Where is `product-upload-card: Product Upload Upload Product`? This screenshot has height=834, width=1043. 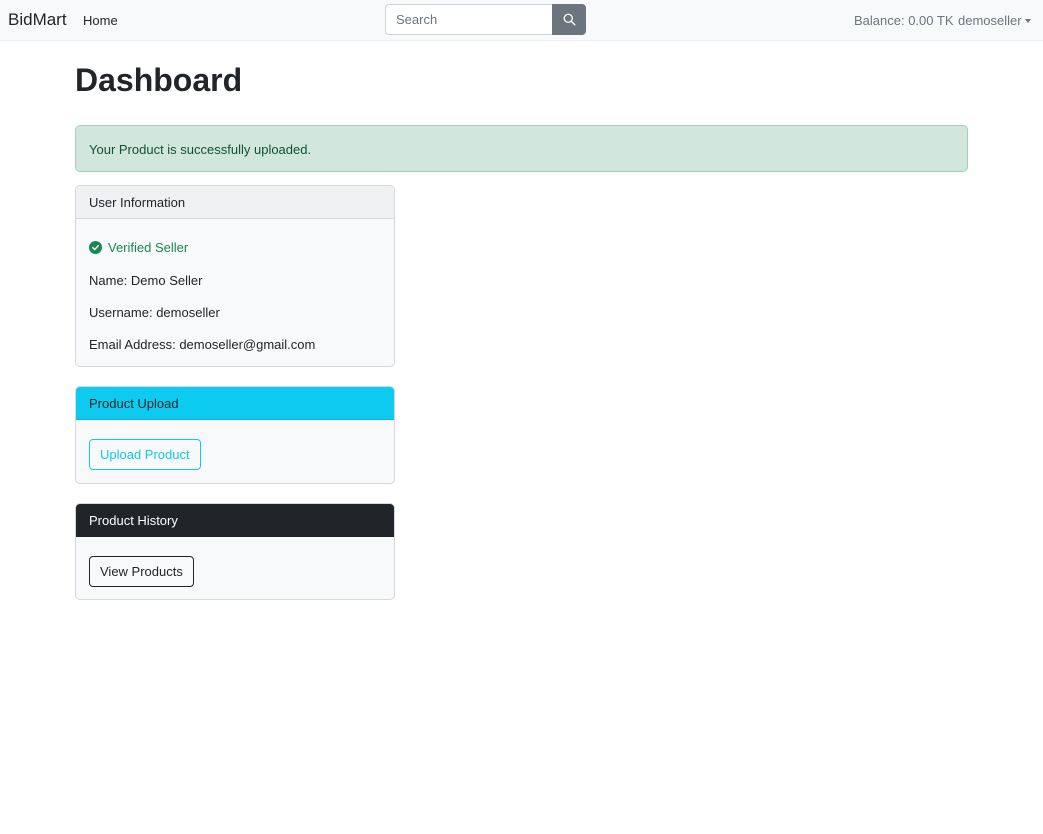 product-upload-card: Product Upload Upload Product is located at coordinates (235, 435).